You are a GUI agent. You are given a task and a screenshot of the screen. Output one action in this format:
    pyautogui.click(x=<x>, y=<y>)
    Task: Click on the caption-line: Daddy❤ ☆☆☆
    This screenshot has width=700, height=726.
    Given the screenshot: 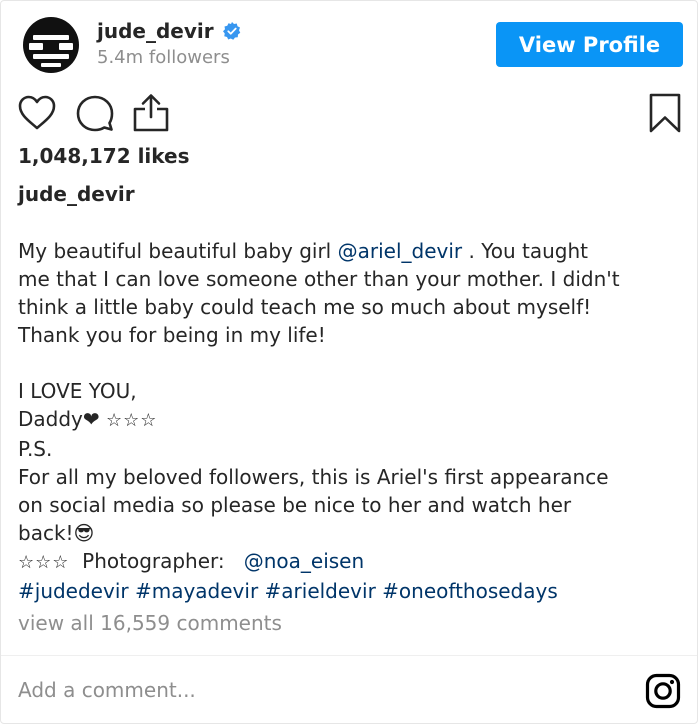 What is the action you would take?
    pyautogui.click(x=353, y=420)
    